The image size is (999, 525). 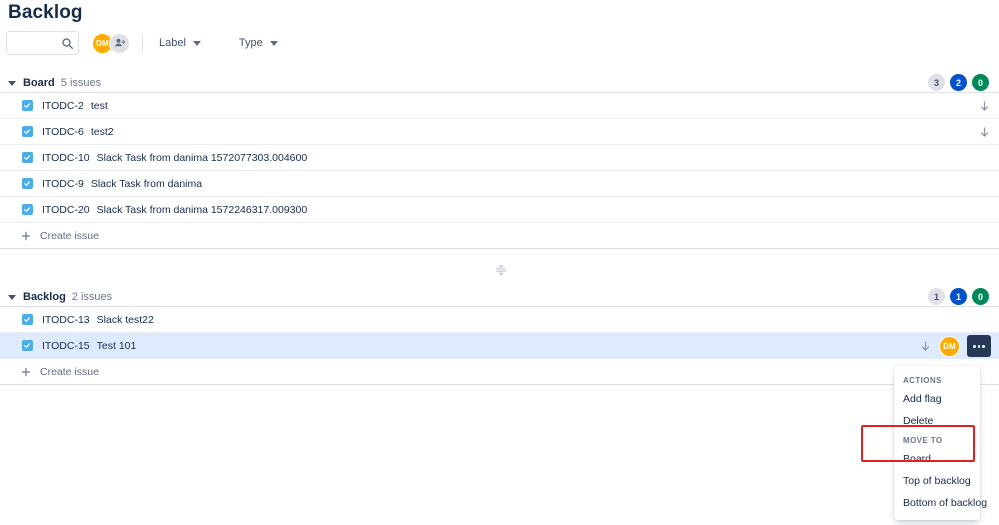 I want to click on table-row: ITODC-2 test, so click(x=499, y=106).